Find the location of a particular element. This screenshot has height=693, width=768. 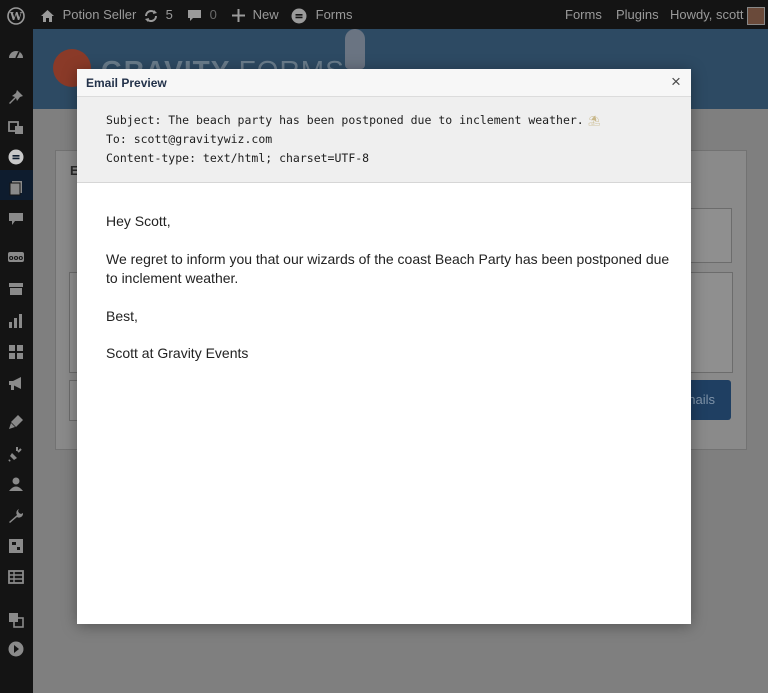

forms-label: Forms is located at coordinates (334, 14).